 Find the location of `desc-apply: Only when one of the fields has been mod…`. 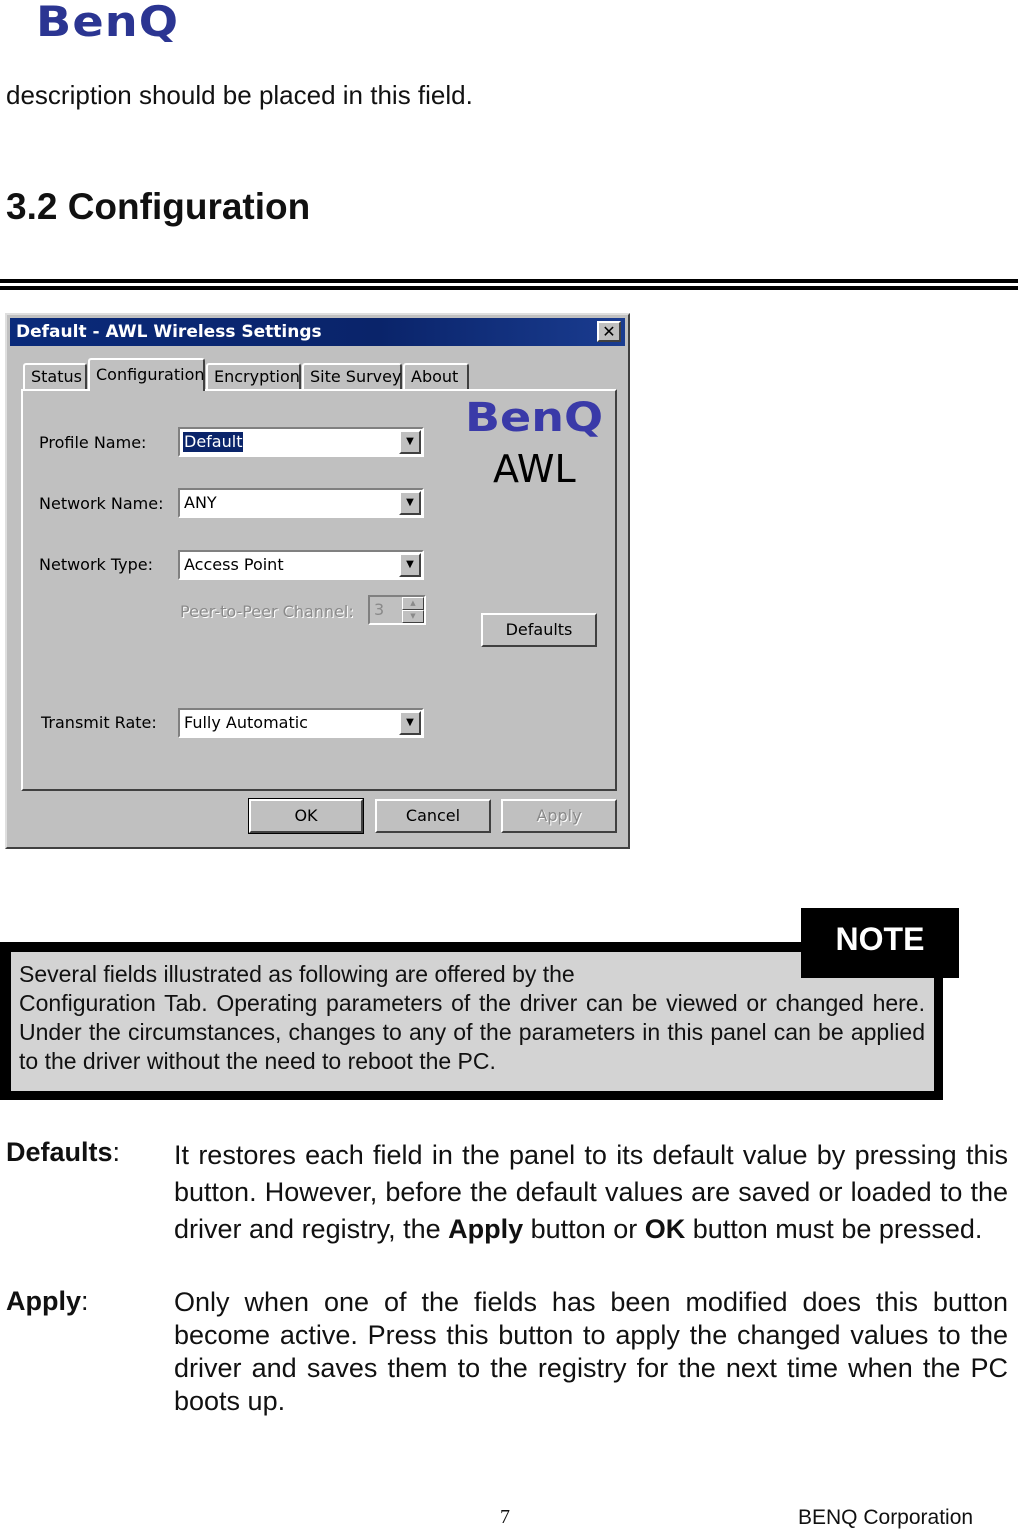

desc-apply: Only when one of the fields has been mod… is located at coordinates (591, 1351).